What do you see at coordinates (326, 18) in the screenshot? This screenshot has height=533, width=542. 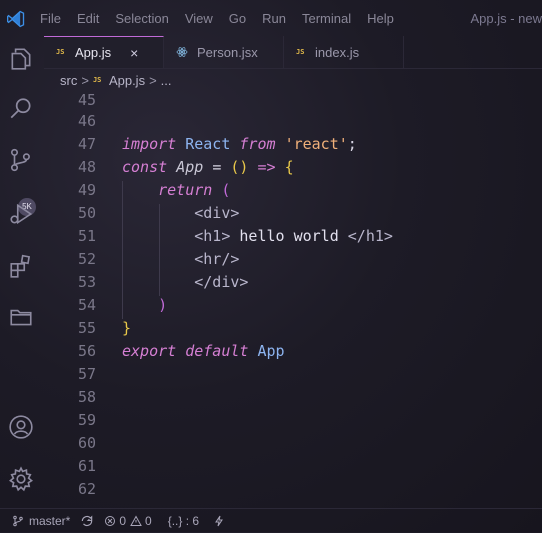 I see `menu-terminal: Terminal` at bounding box center [326, 18].